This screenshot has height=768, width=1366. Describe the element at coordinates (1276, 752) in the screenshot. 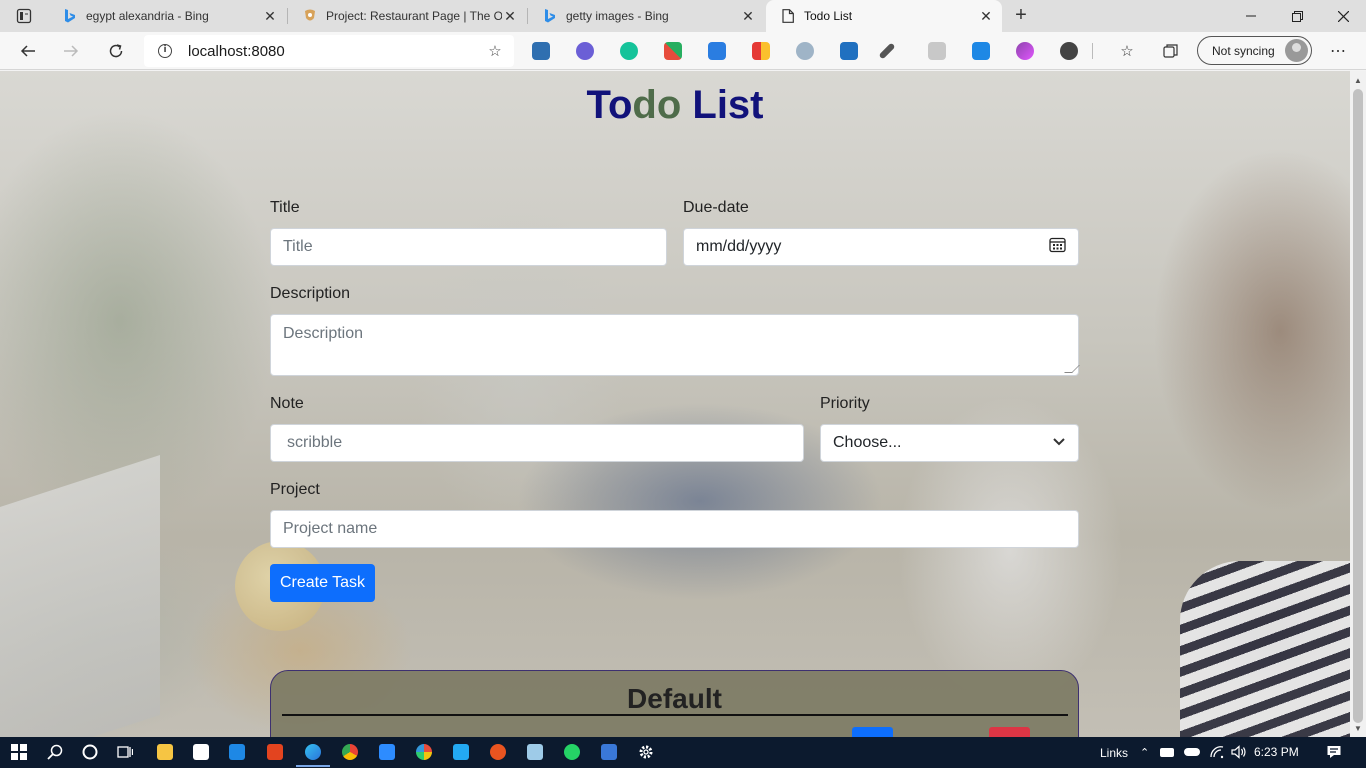

I see `clock: 6:23 PM` at that location.